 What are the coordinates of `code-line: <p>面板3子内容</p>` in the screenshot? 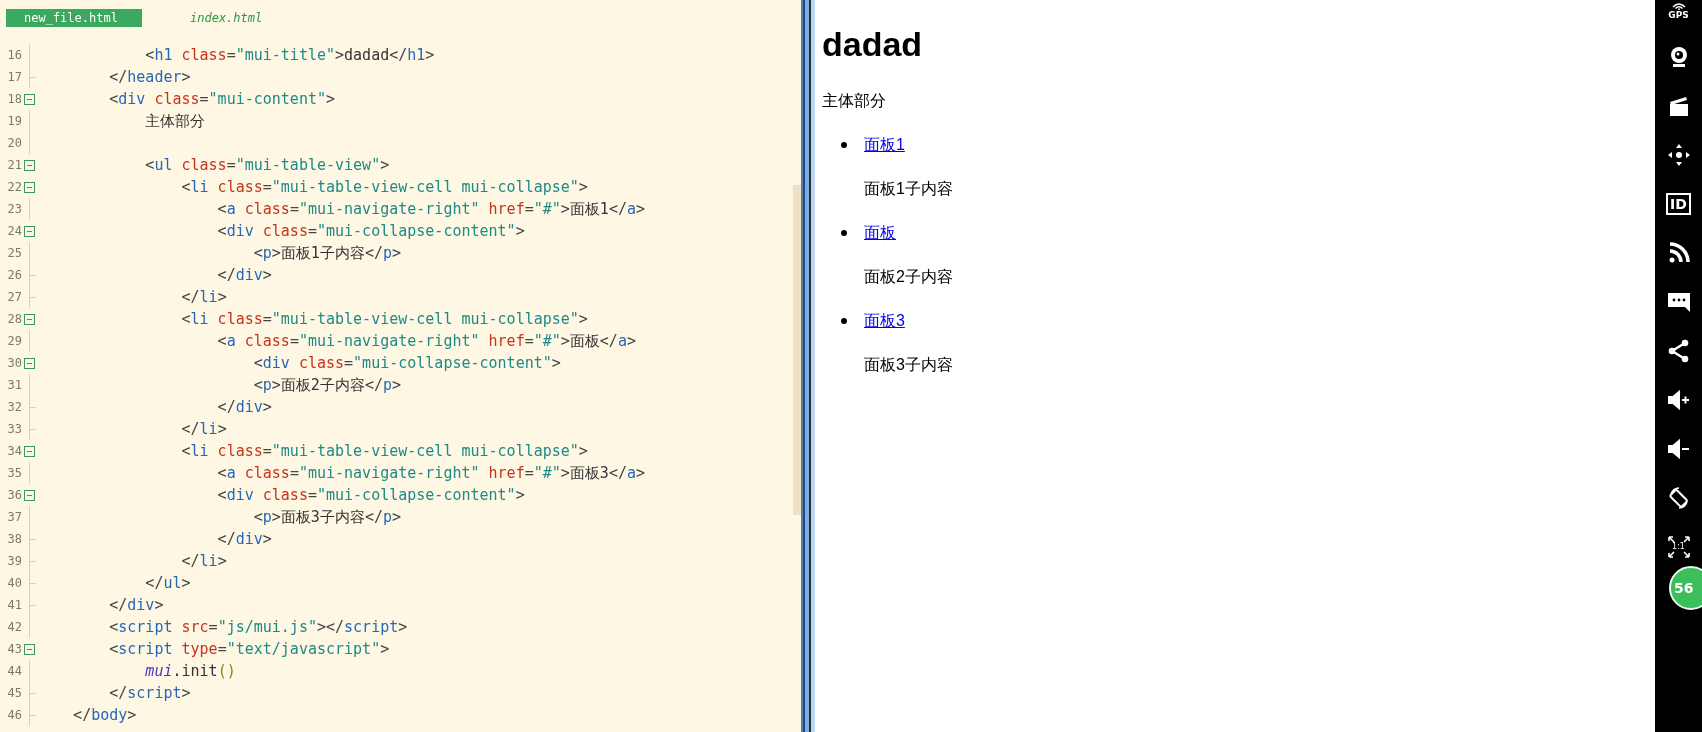 It's located at (326, 517).